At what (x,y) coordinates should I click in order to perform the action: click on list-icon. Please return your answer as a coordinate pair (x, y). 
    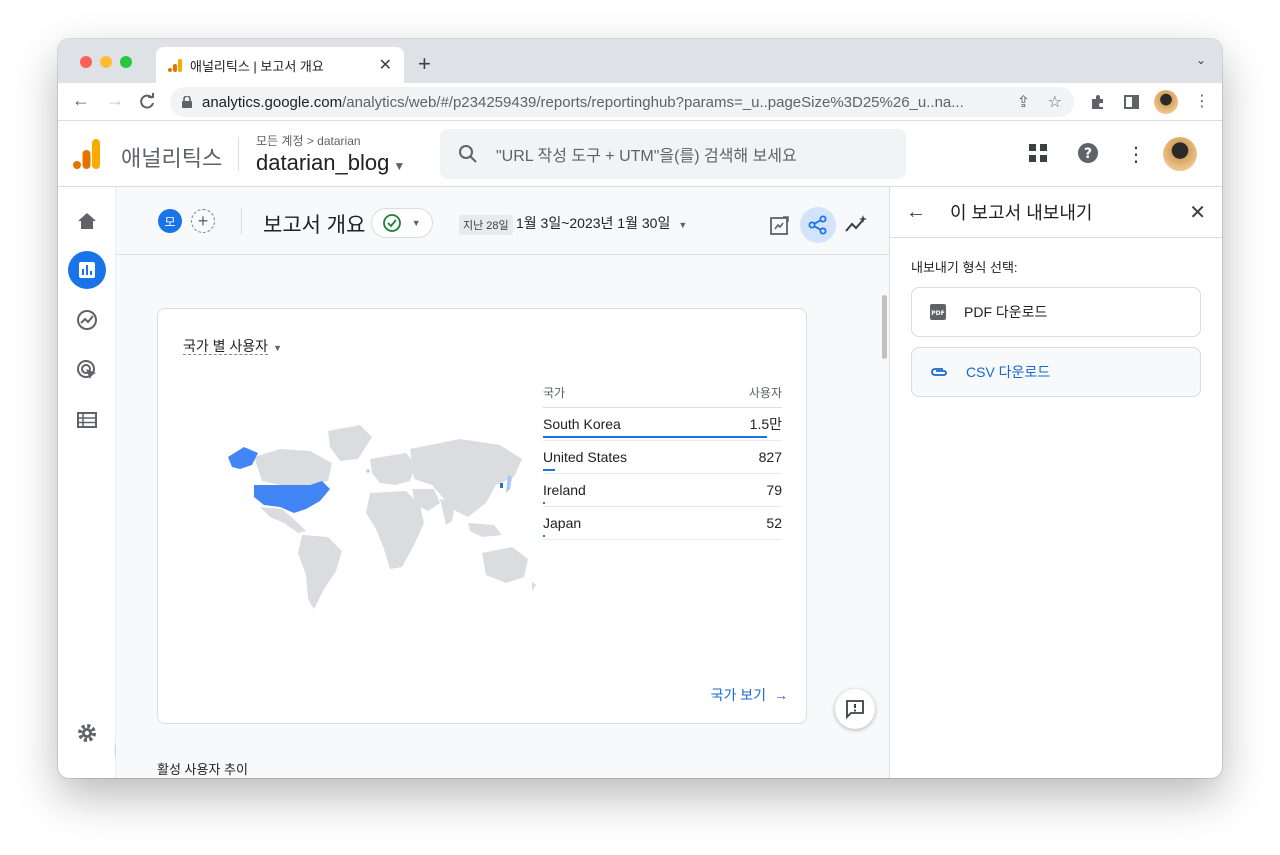
    Looking at the image, I should click on (87, 420).